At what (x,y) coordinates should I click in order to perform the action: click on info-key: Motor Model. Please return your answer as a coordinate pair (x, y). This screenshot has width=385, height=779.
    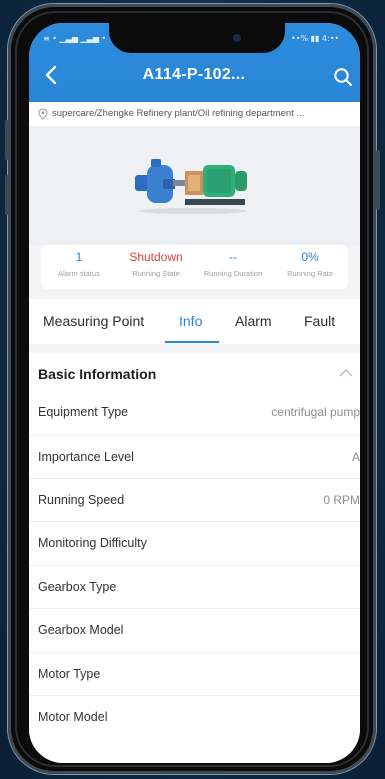
    Looking at the image, I should click on (73, 717).